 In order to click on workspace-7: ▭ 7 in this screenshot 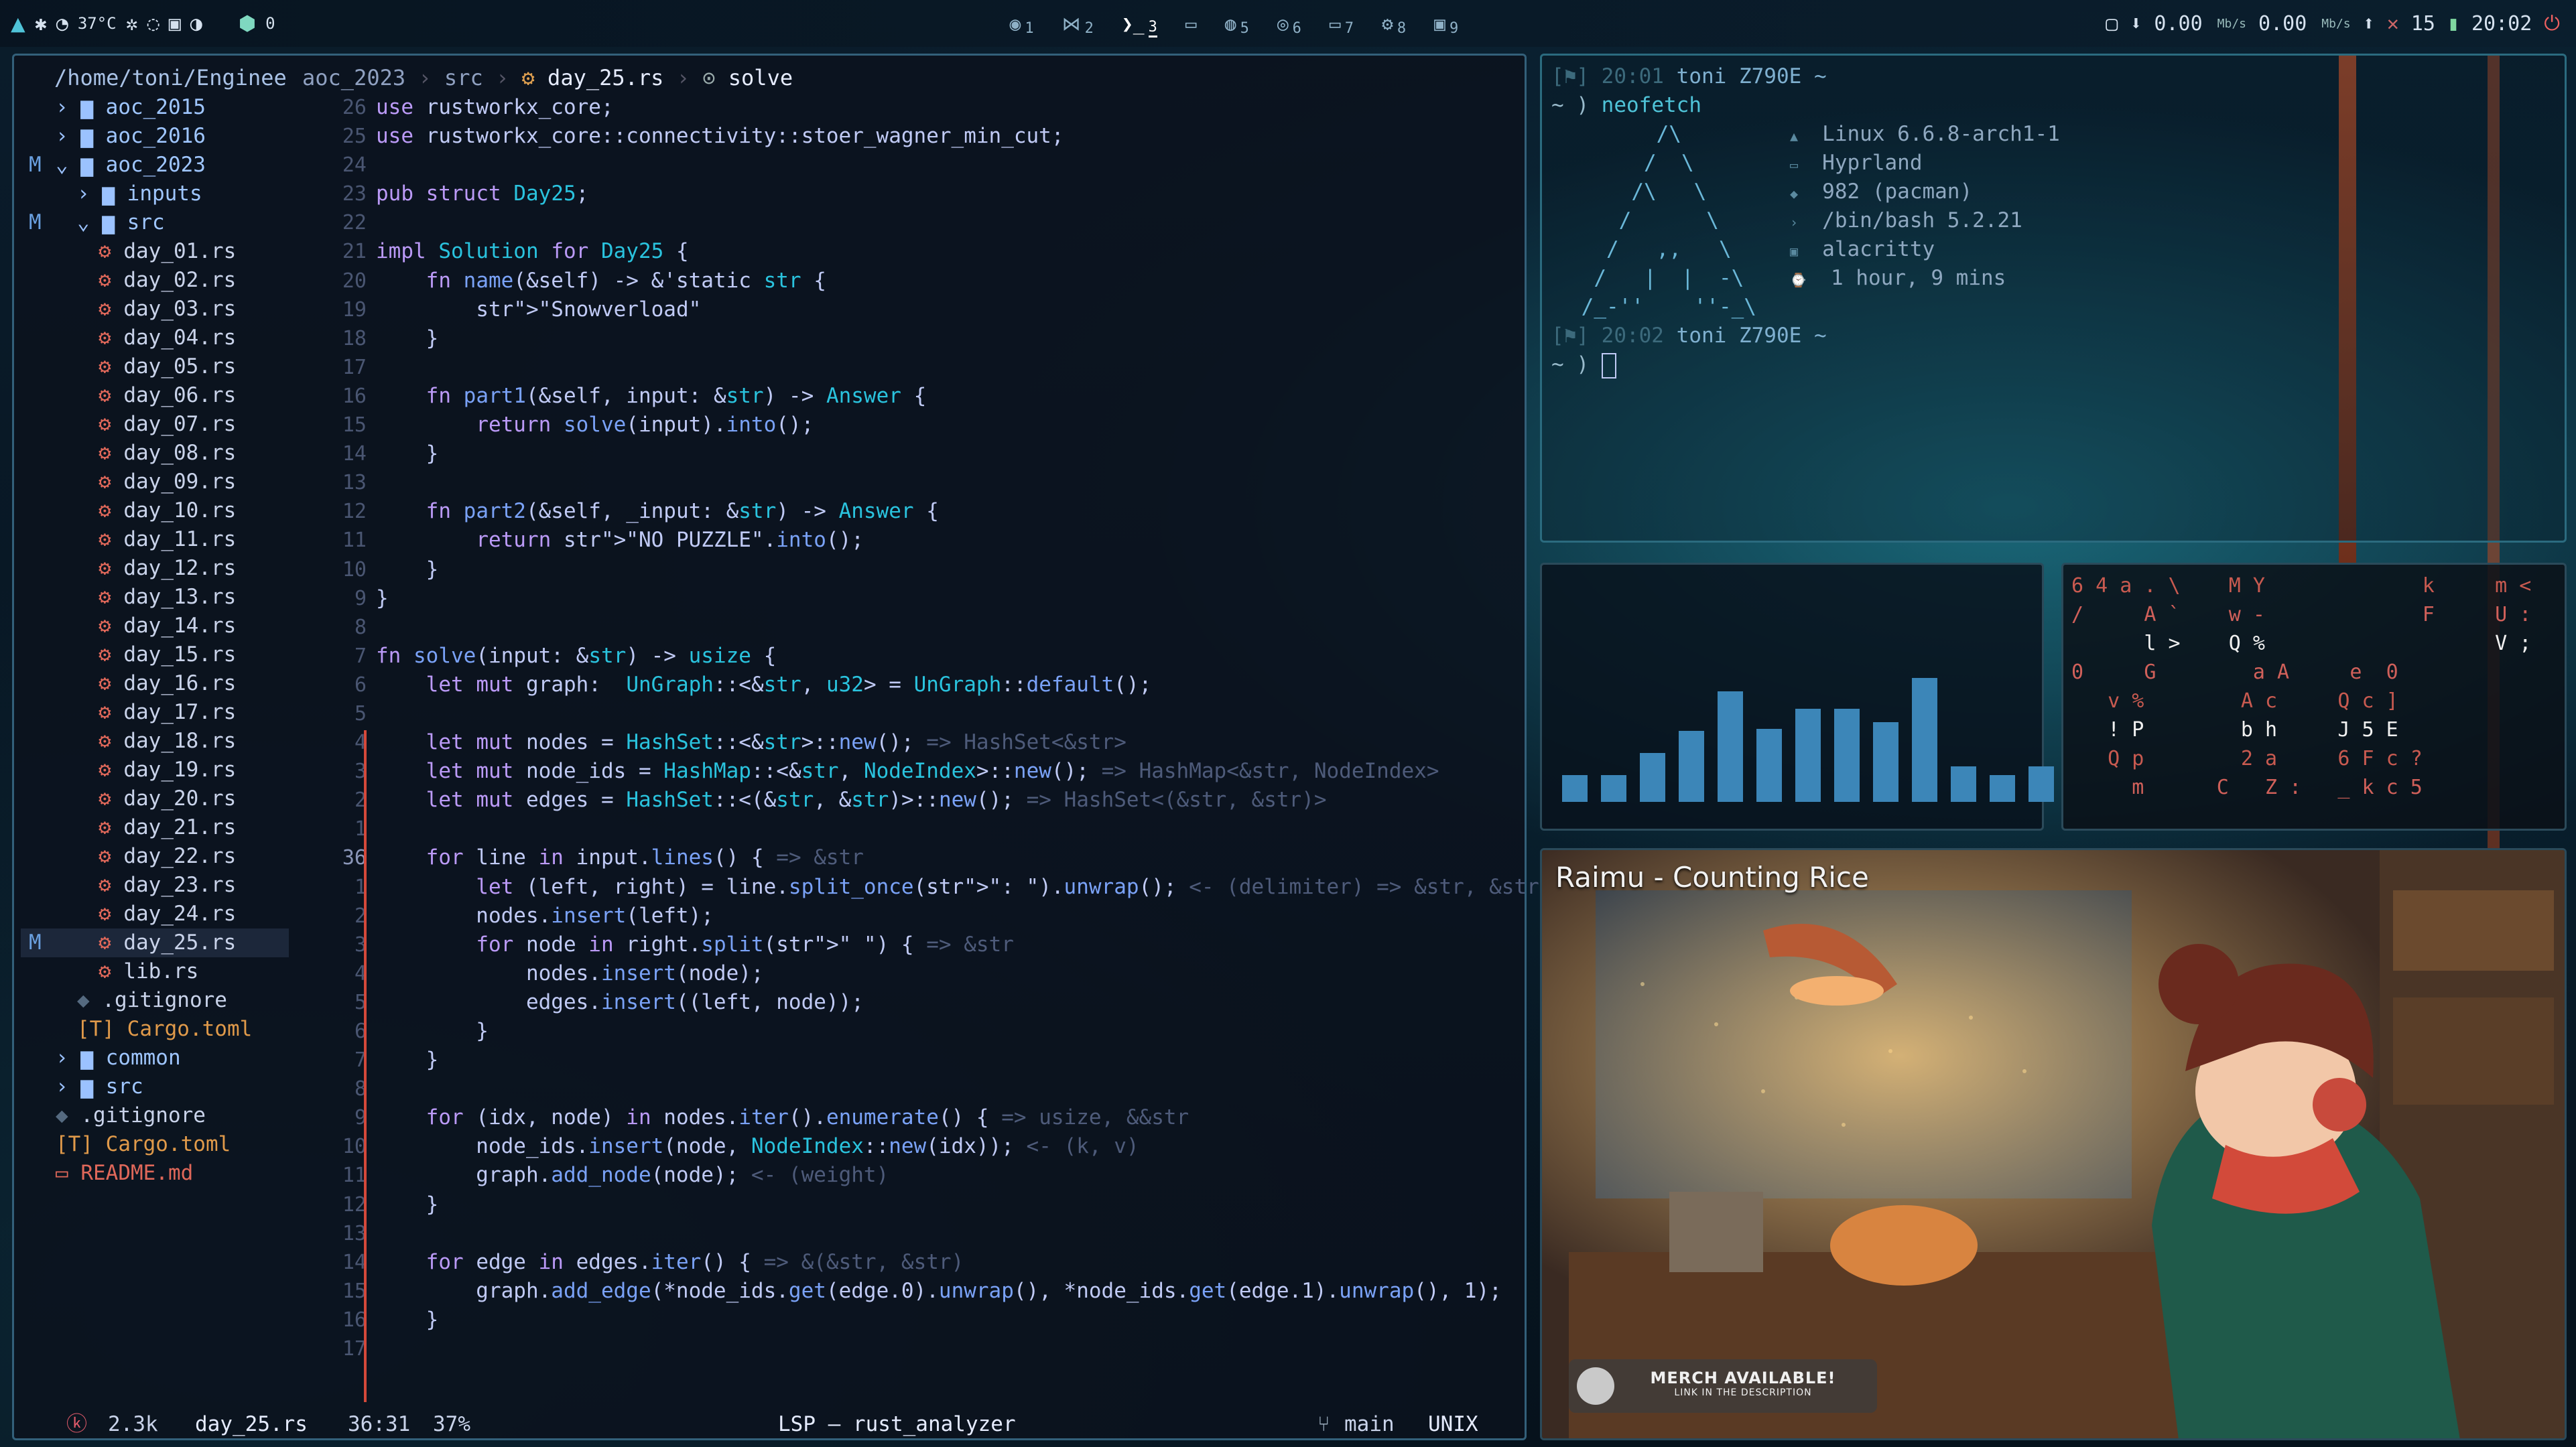, I will do `click(1342, 24)`.